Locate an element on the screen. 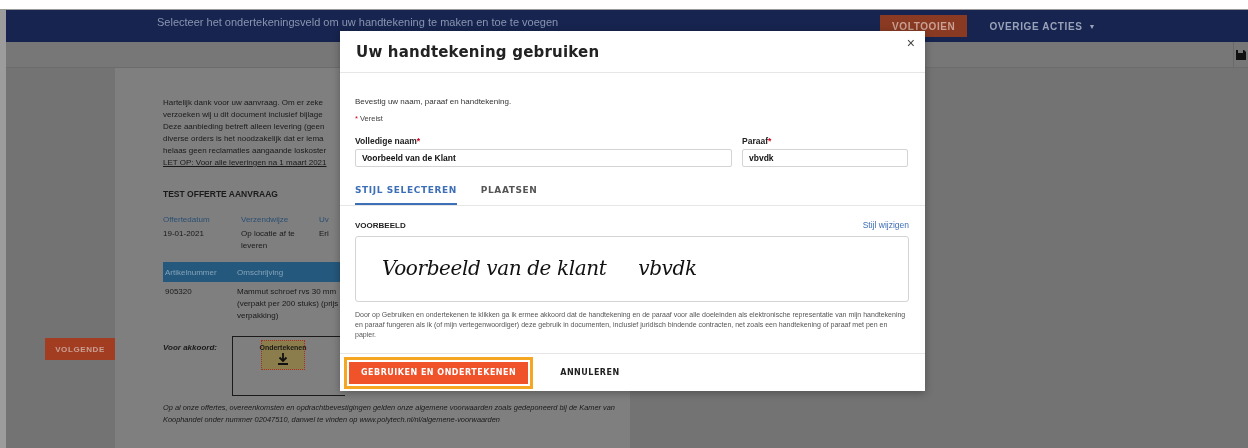 This screenshot has width=1248, height=448. dialog-title: Uw handtekening gebruiken is located at coordinates (478, 51).